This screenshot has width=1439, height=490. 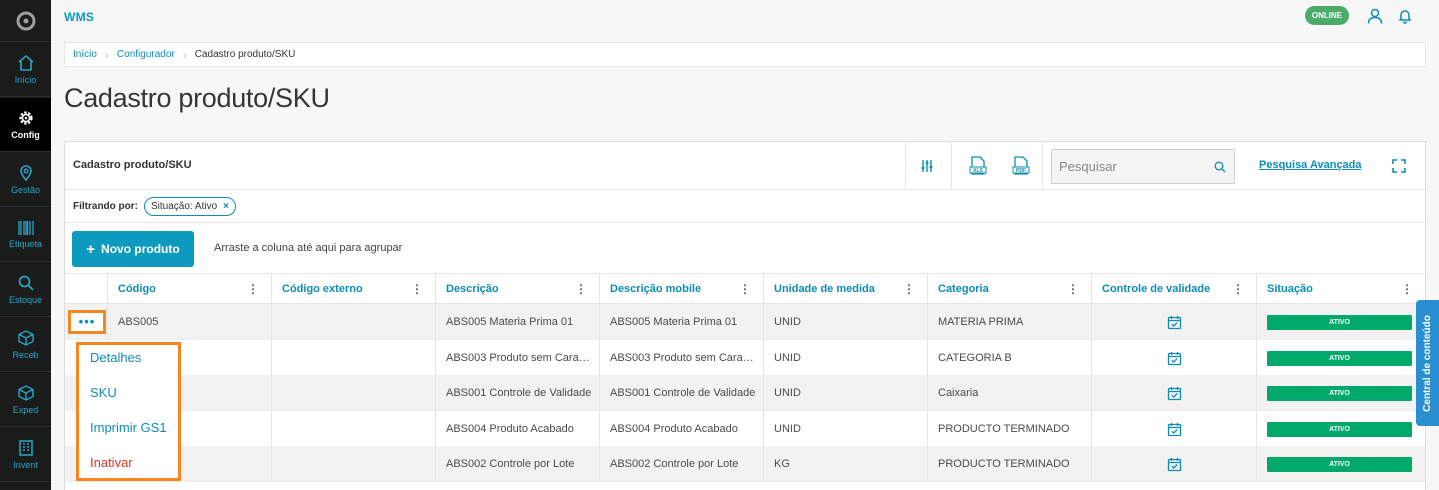 What do you see at coordinates (1340, 288) in the screenshot?
I see `column-header-situacao: Situação ⋮` at bounding box center [1340, 288].